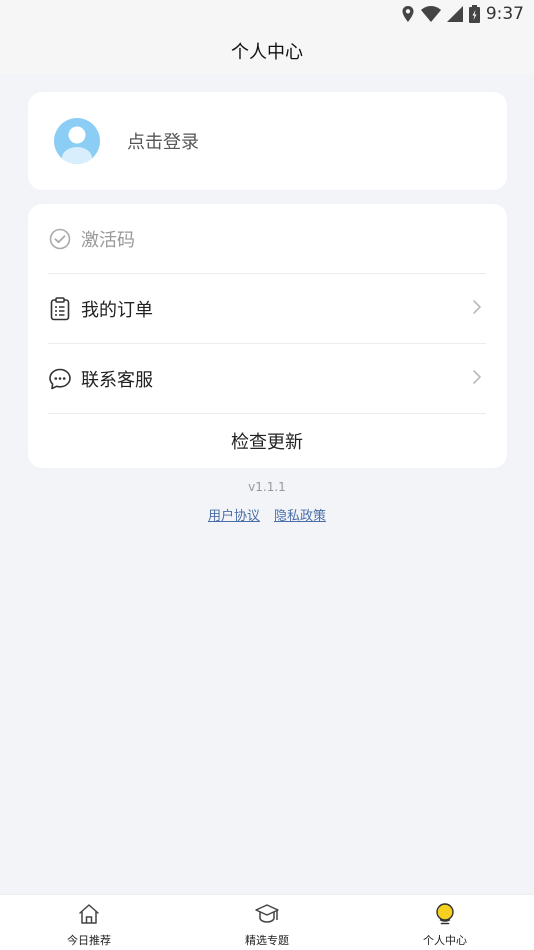 The image size is (534, 950). I want to click on menu-item-contact-support: 联系客服, so click(267, 379).